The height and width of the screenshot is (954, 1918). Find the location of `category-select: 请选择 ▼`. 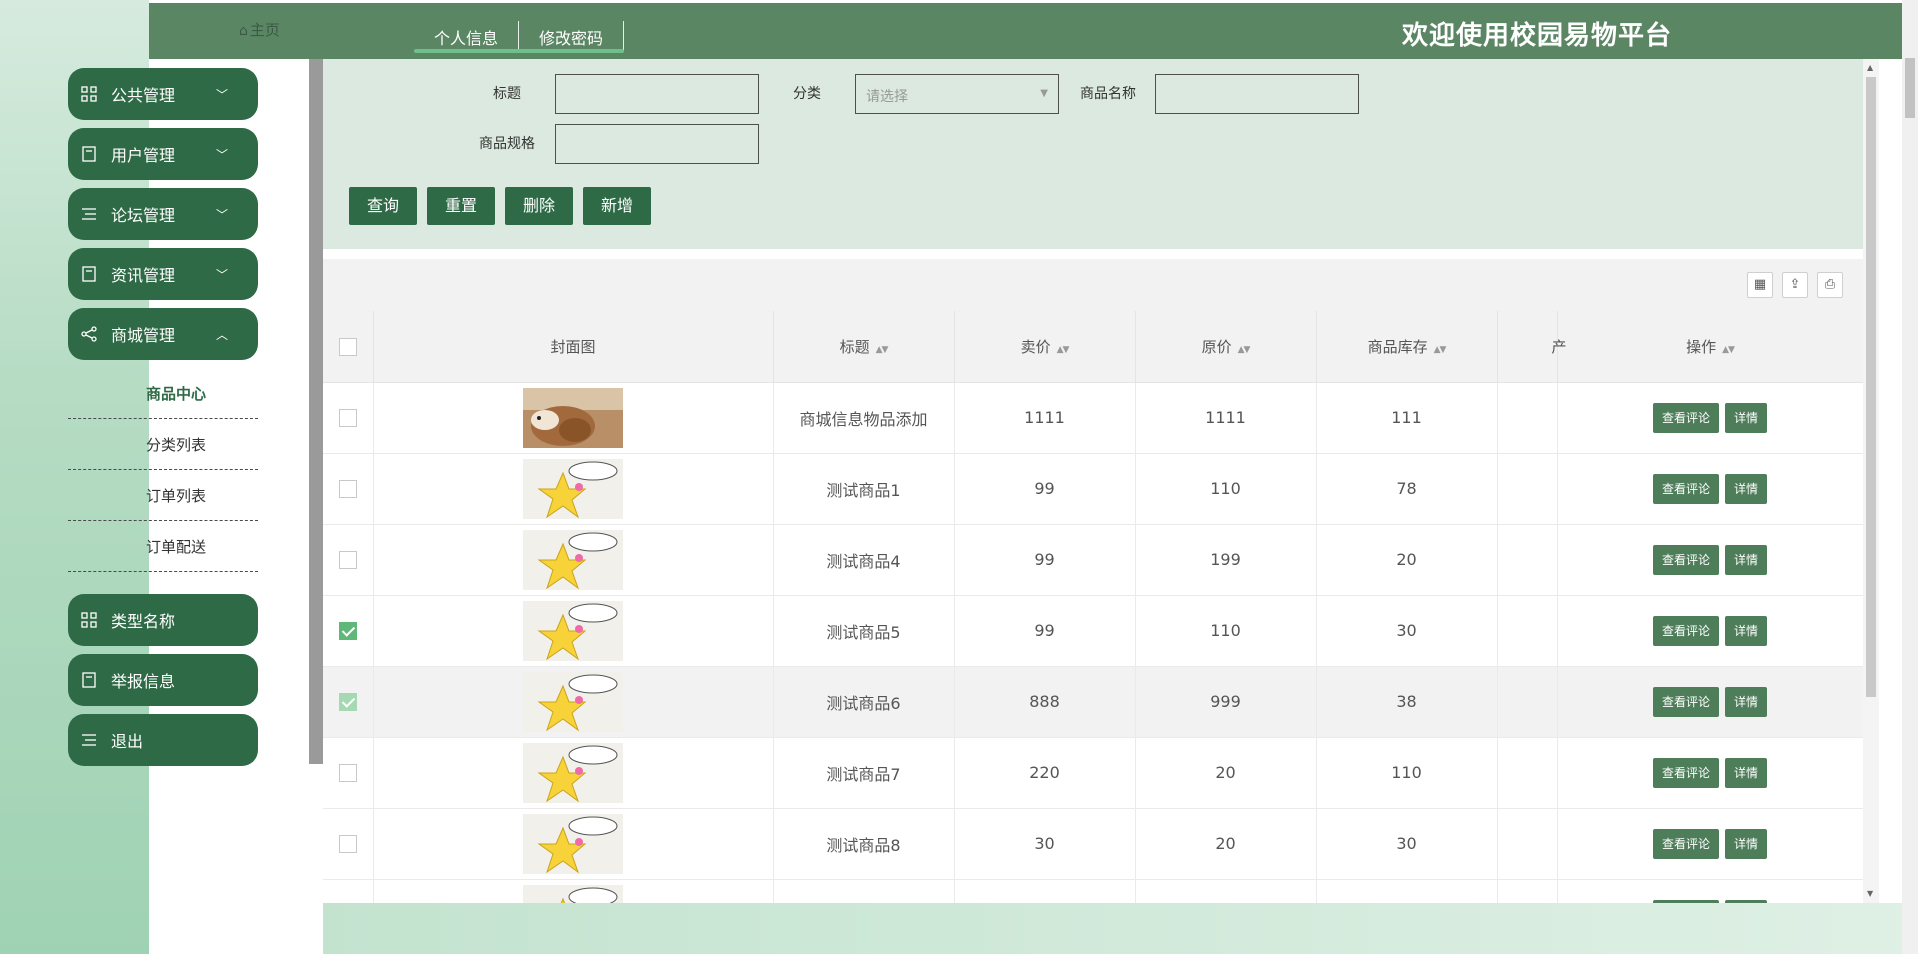

category-select: 请选择 ▼ is located at coordinates (957, 94).